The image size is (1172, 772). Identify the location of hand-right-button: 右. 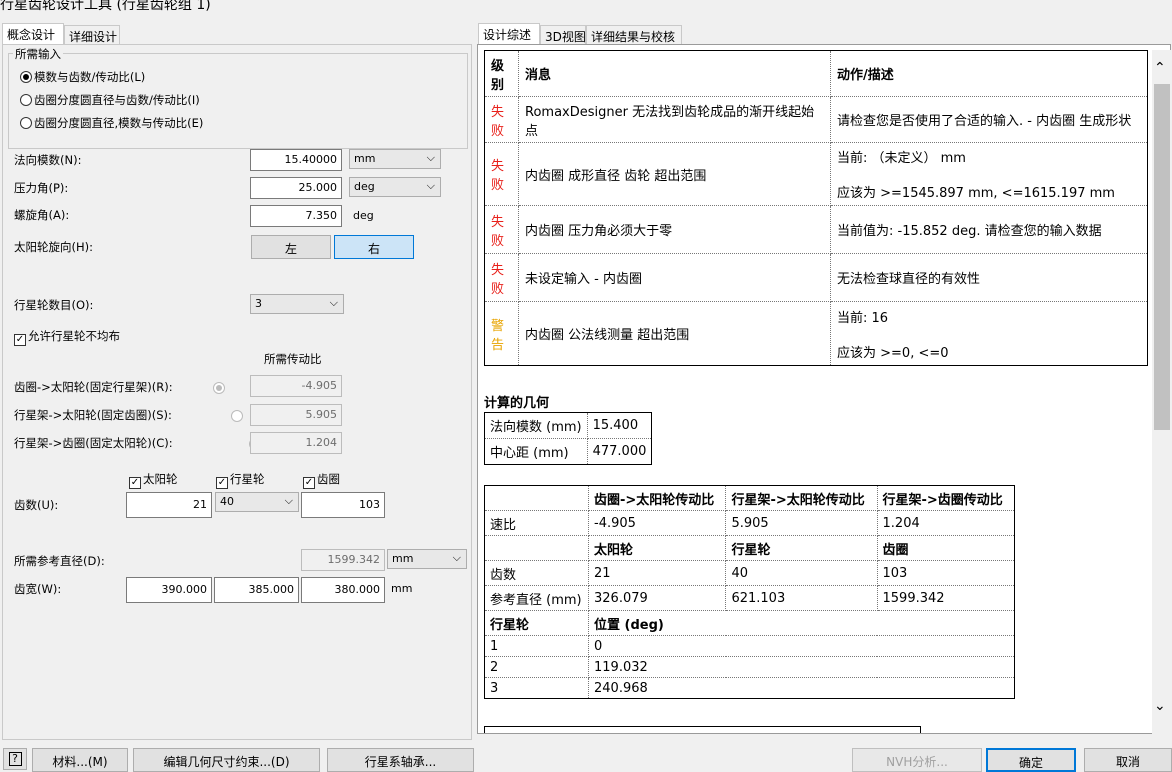
(374, 247).